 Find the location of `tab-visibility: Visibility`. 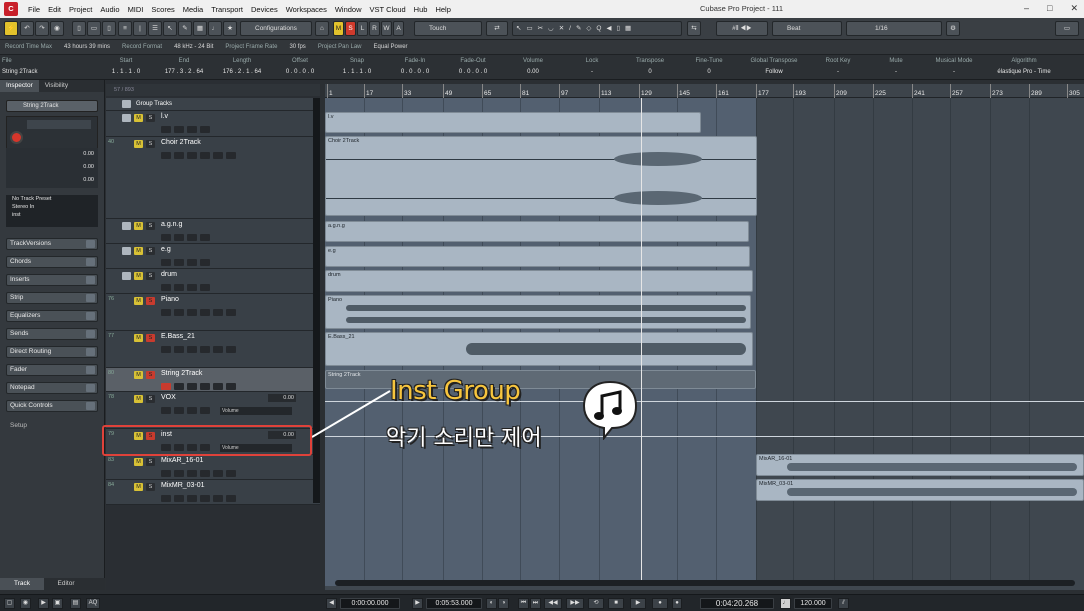

tab-visibility: Visibility is located at coordinates (56, 86).